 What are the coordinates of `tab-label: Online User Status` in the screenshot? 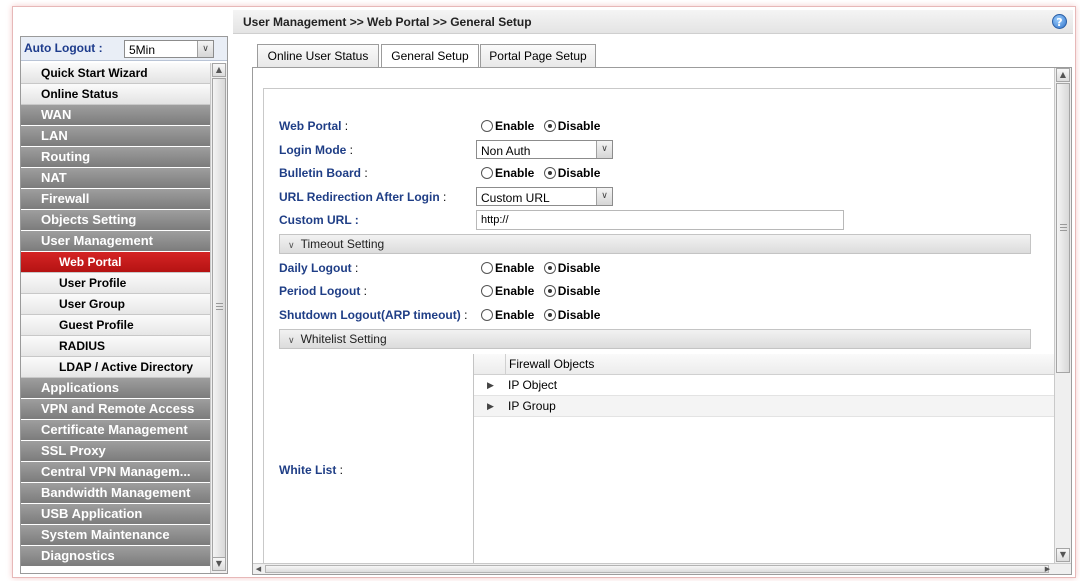 It's located at (318, 56).